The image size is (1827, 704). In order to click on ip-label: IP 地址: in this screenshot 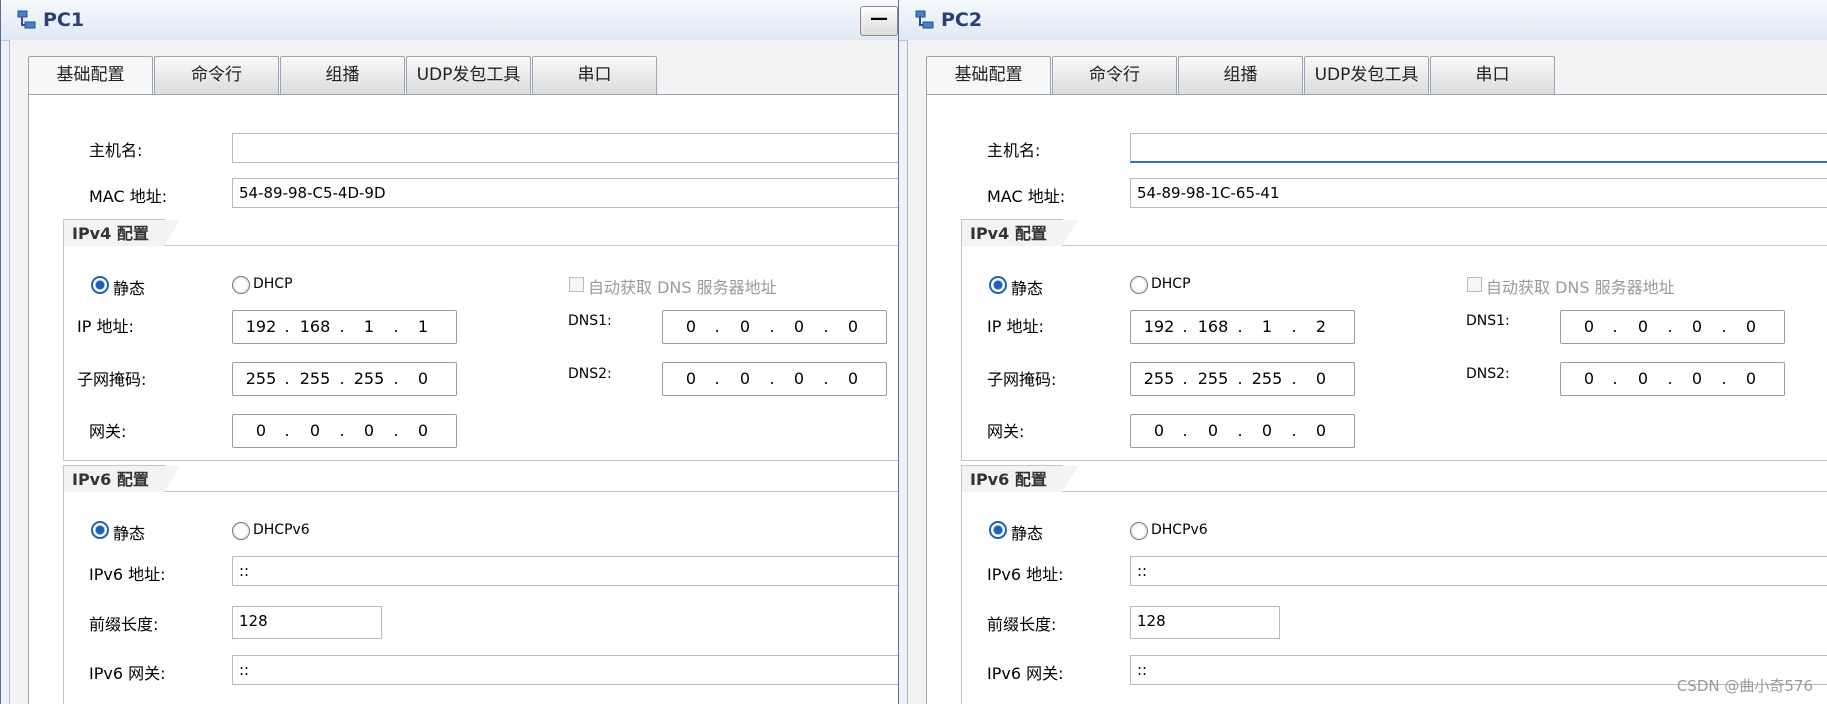, I will do `click(1015, 326)`.